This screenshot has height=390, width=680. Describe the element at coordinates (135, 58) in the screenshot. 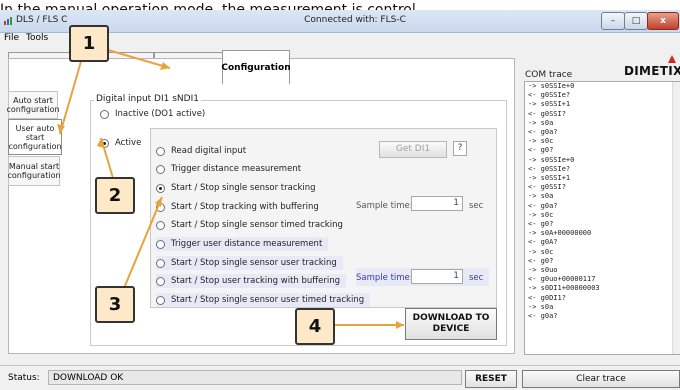

I see `callout-1-arrow-right` at that location.